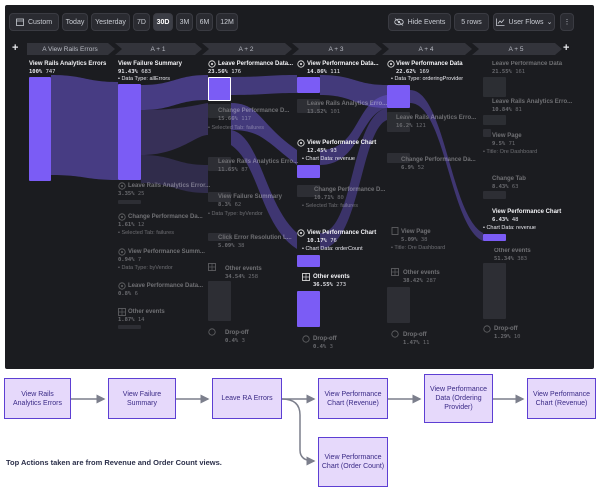 The image size is (600, 491). I want to click on node-bar-c5-ct, so click(494, 195).